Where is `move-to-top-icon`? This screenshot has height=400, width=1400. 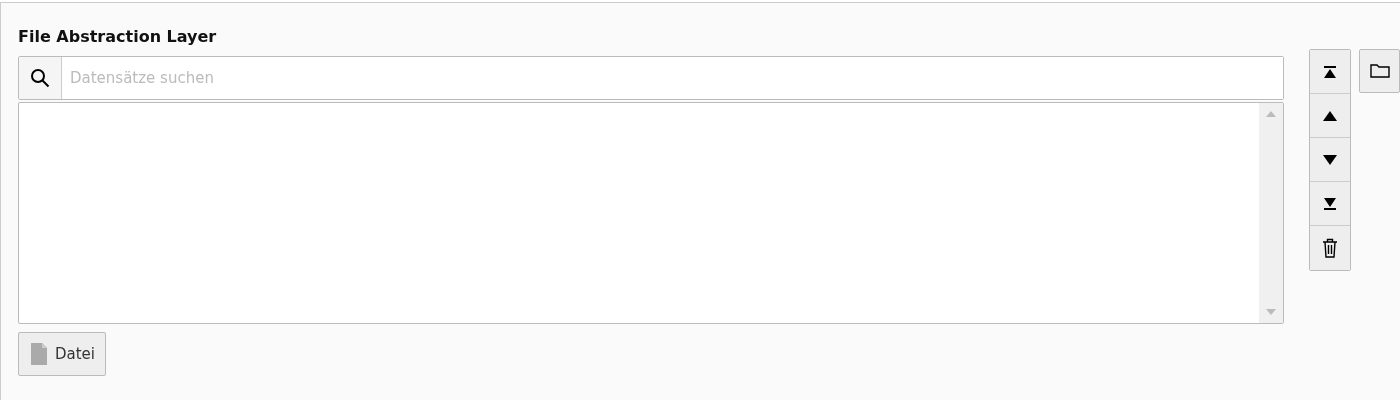 move-to-top-icon is located at coordinates (1330, 71).